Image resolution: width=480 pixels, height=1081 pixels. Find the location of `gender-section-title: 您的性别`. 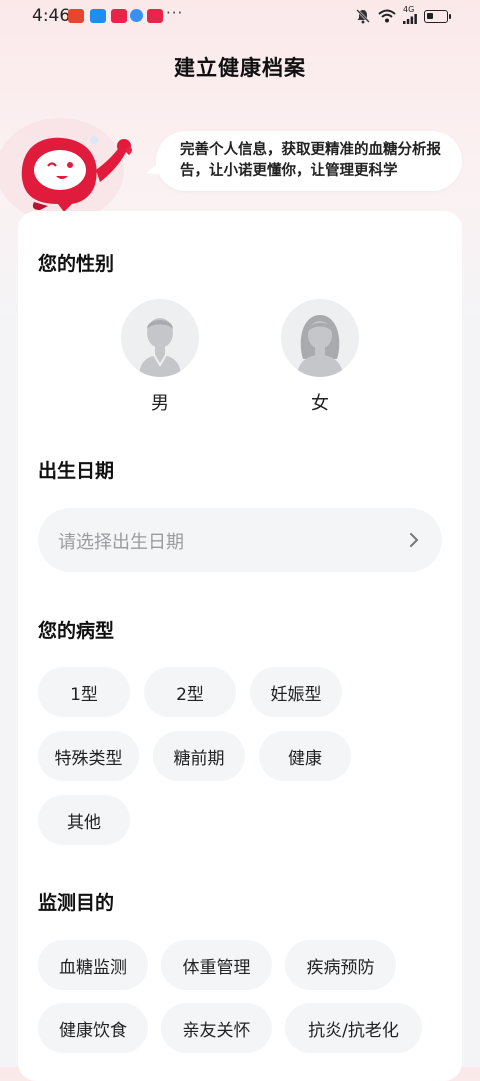

gender-section-title: 您的性别 is located at coordinates (76, 264).